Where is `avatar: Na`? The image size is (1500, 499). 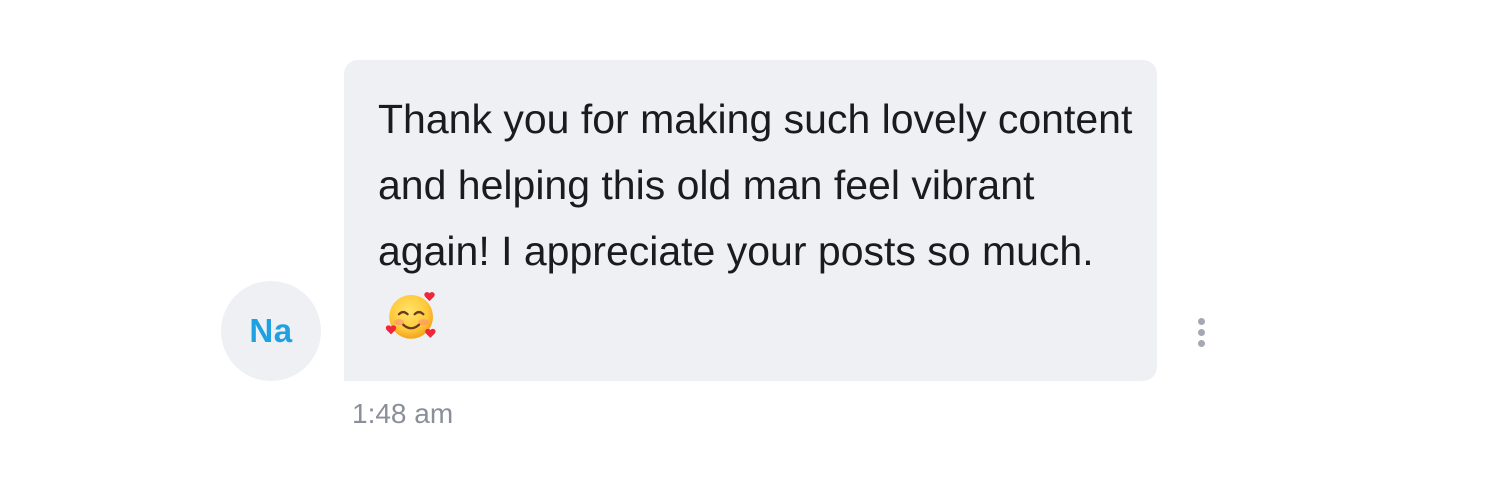 avatar: Na is located at coordinates (271, 331).